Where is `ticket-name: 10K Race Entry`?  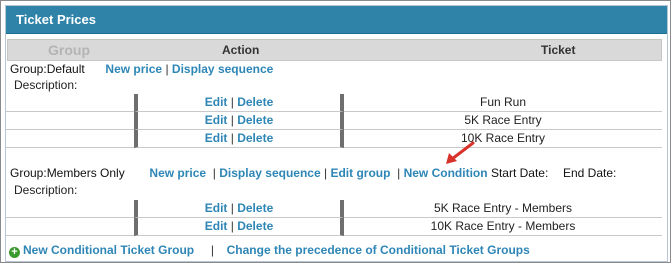
ticket-name: 10K Race Entry is located at coordinates (503, 139).